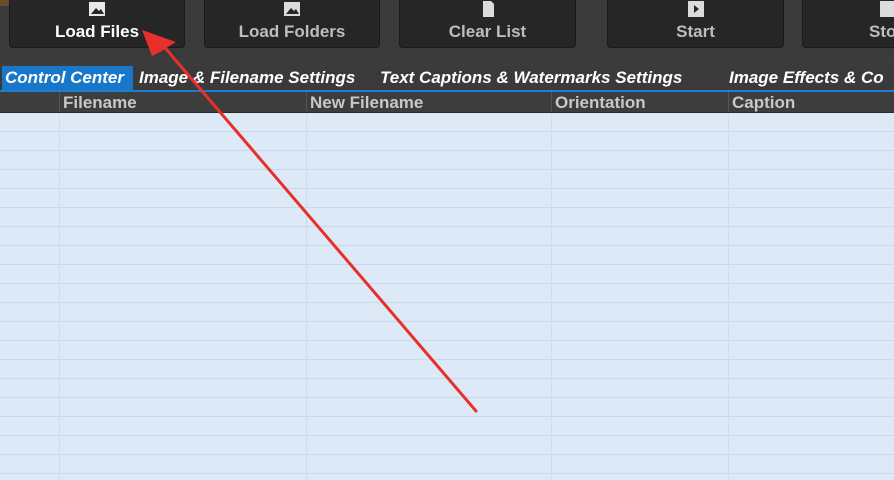 The height and width of the screenshot is (480, 894). Describe the element at coordinates (428, 102) in the screenshot. I see `column-header-new-filename: New Filename` at that location.